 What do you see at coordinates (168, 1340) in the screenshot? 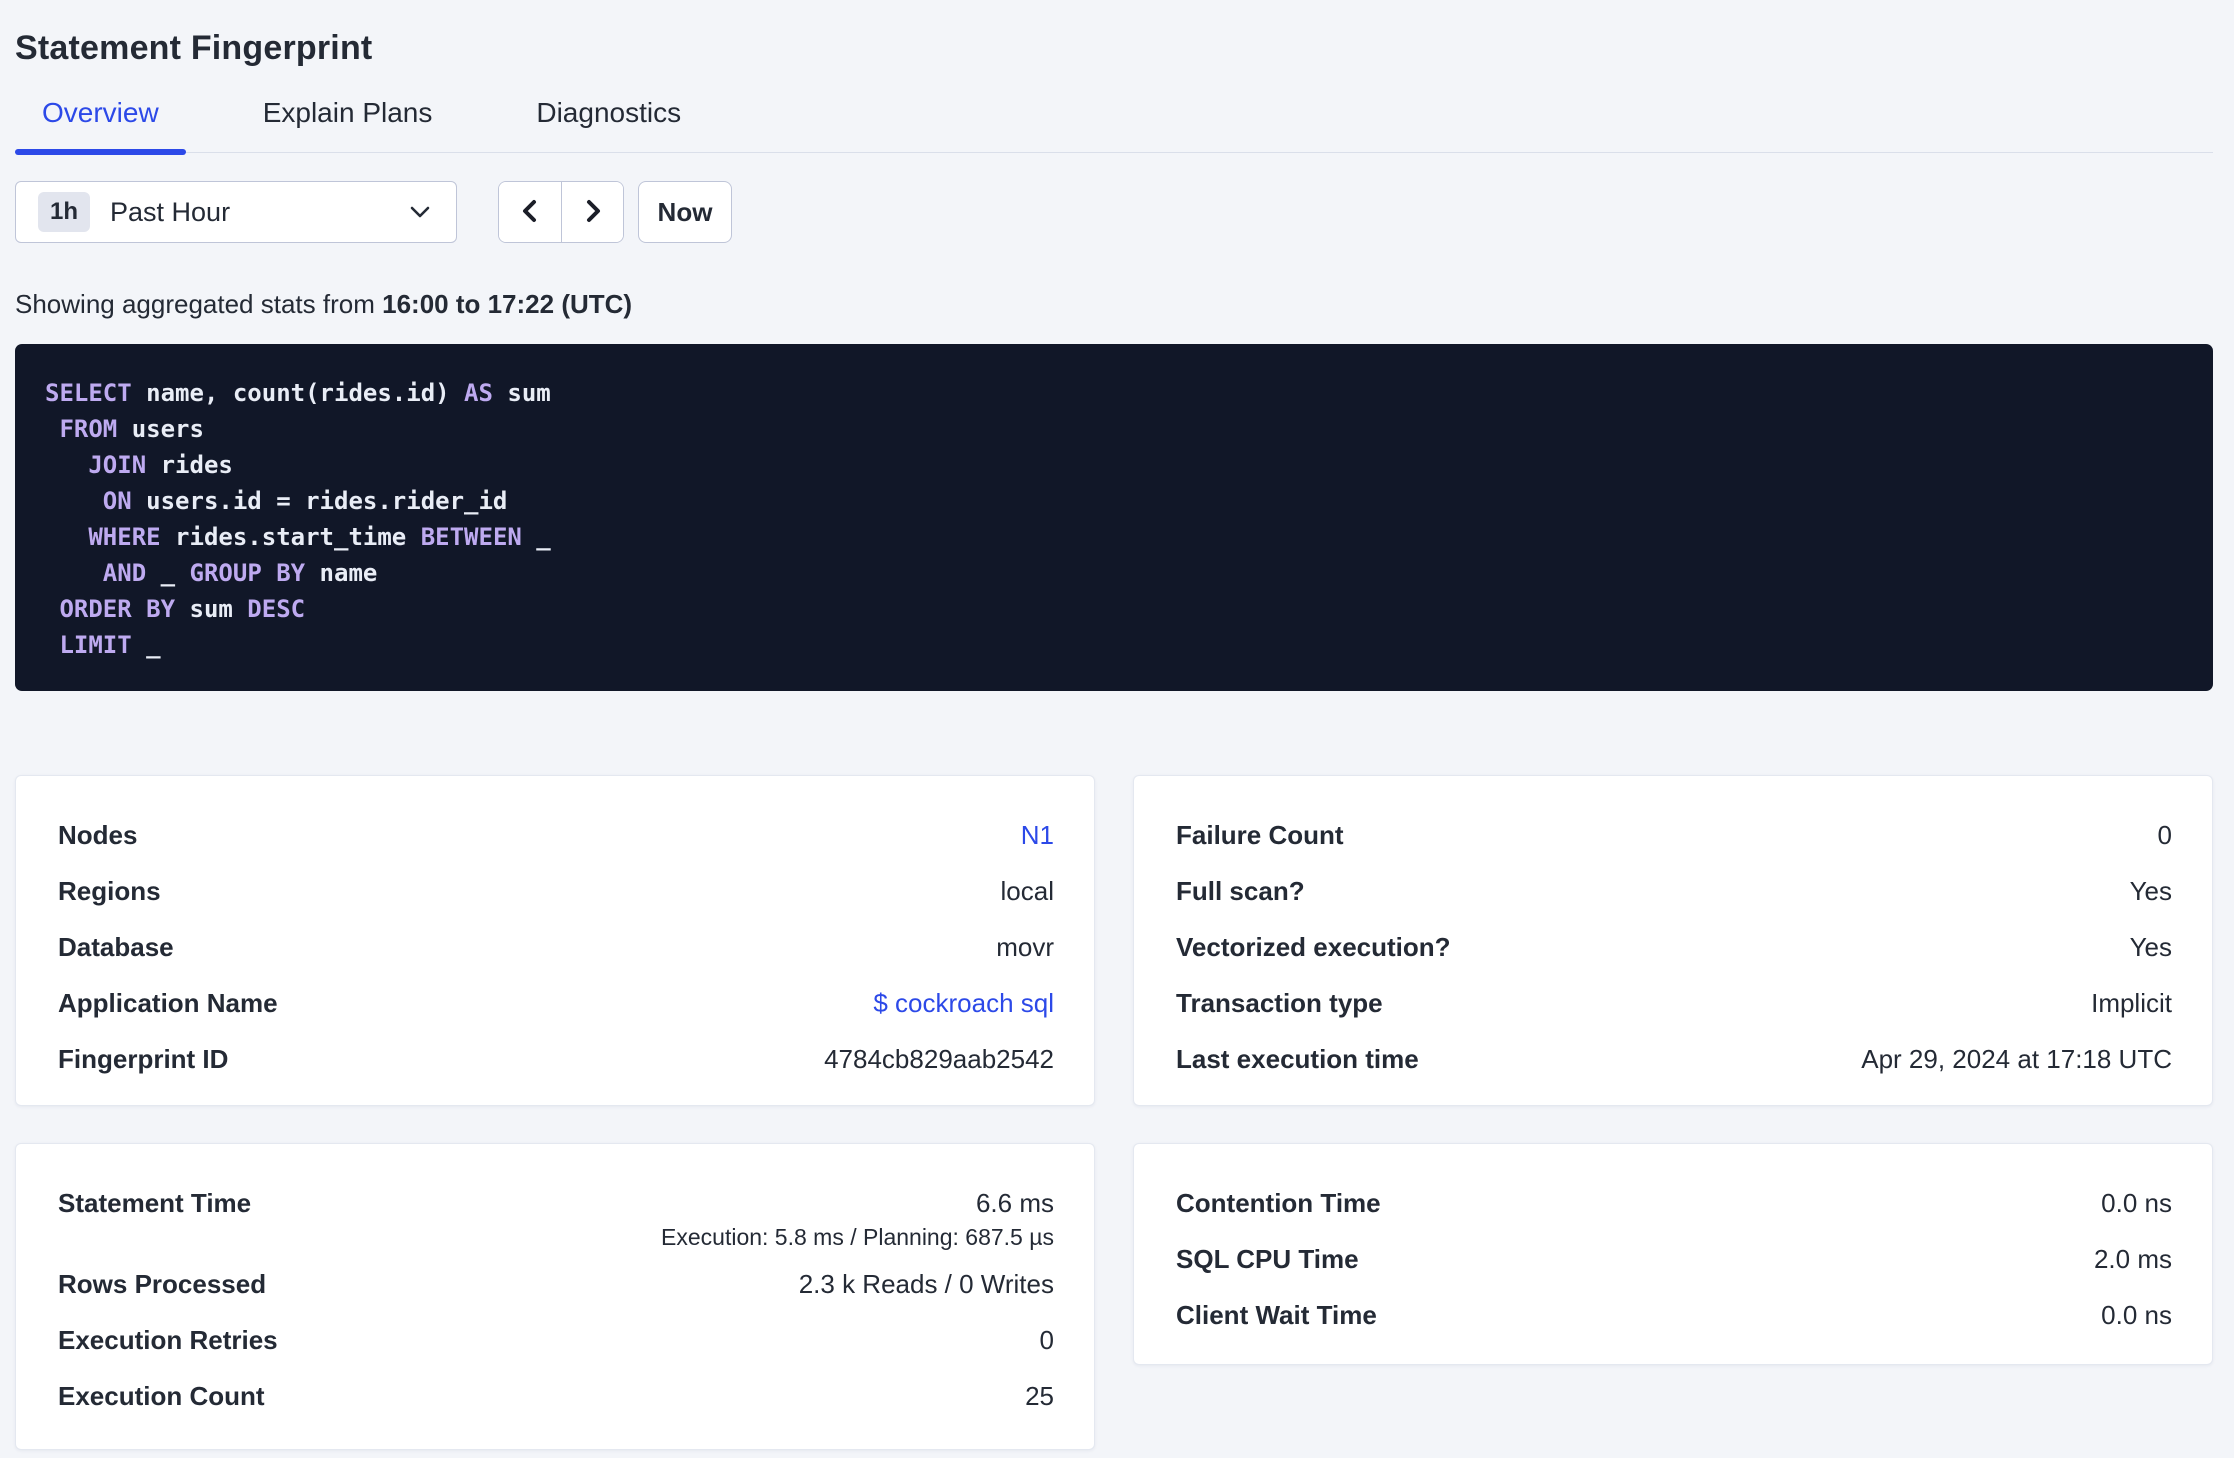
I see `stat-label: Execution Retries` at bounding box center [168, 1340].